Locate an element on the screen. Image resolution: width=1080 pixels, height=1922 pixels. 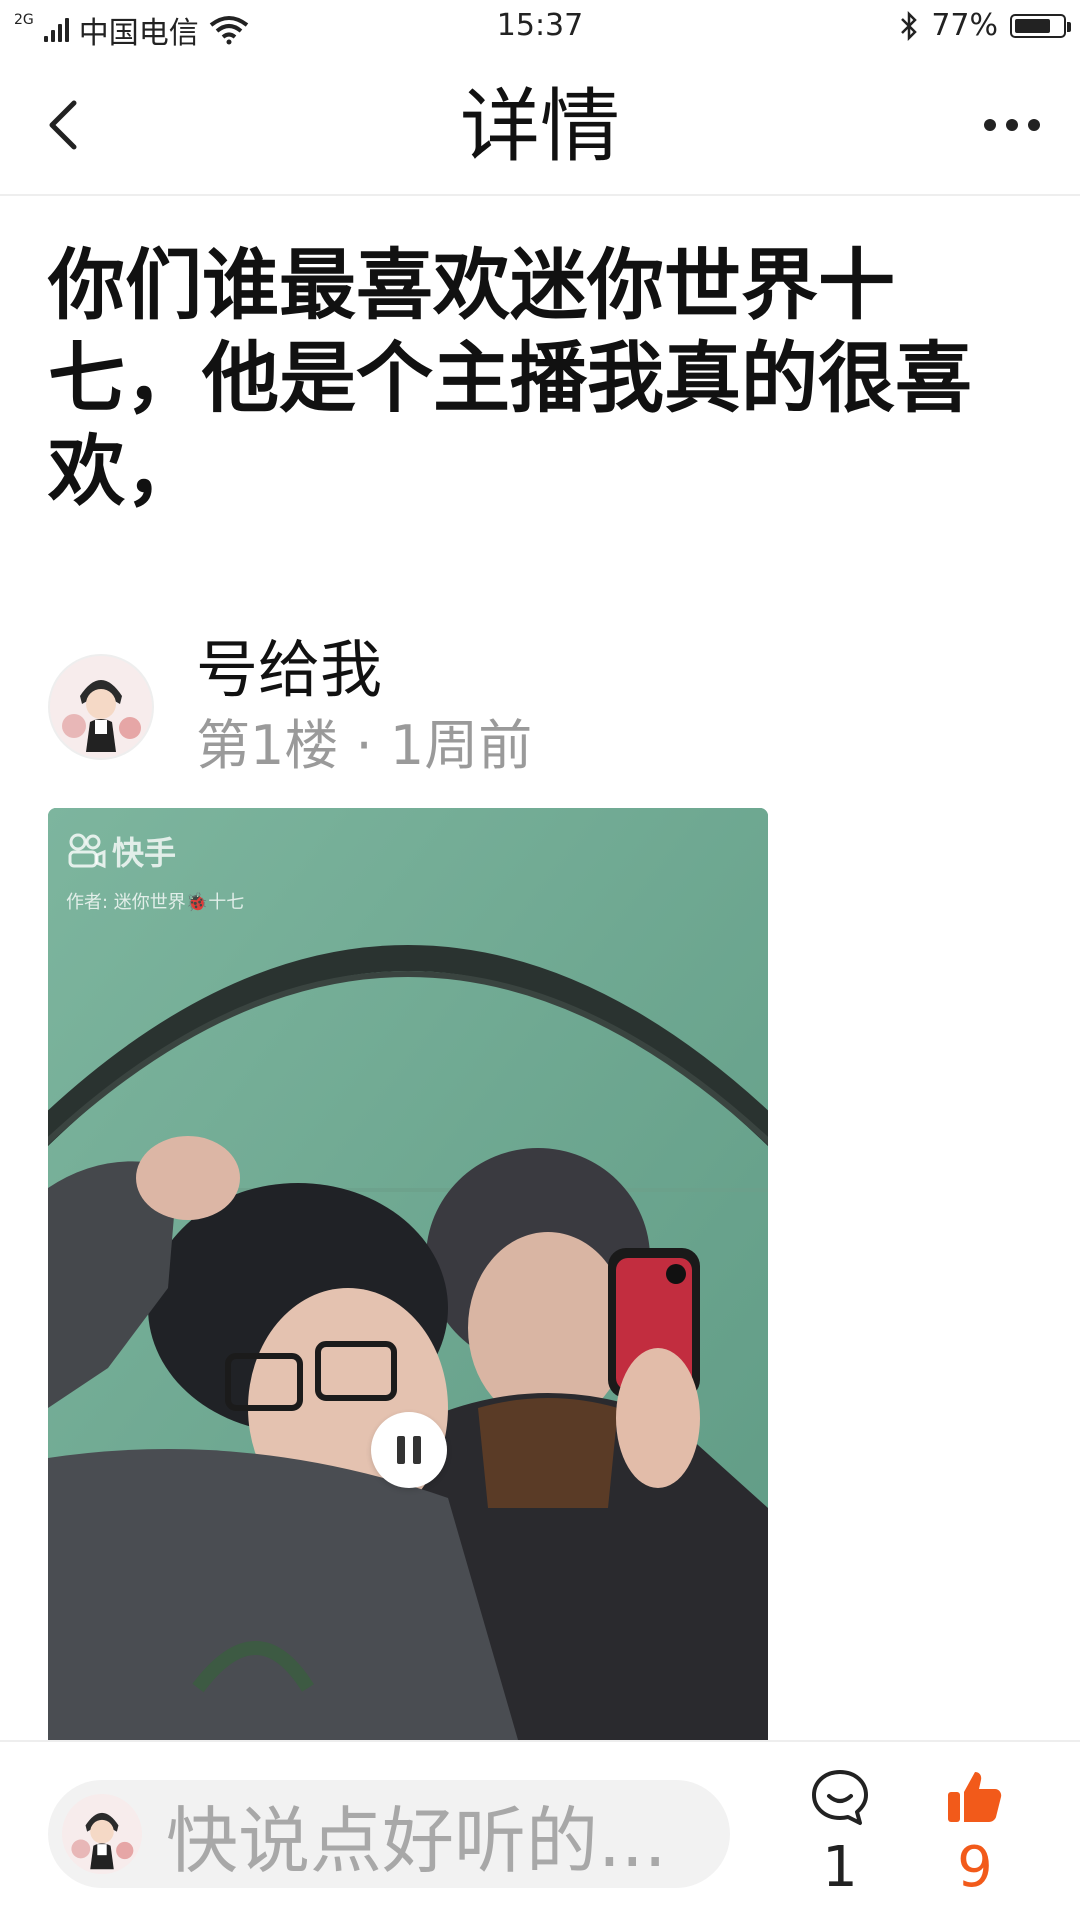
more-button is located at coordinates (1012, 125).